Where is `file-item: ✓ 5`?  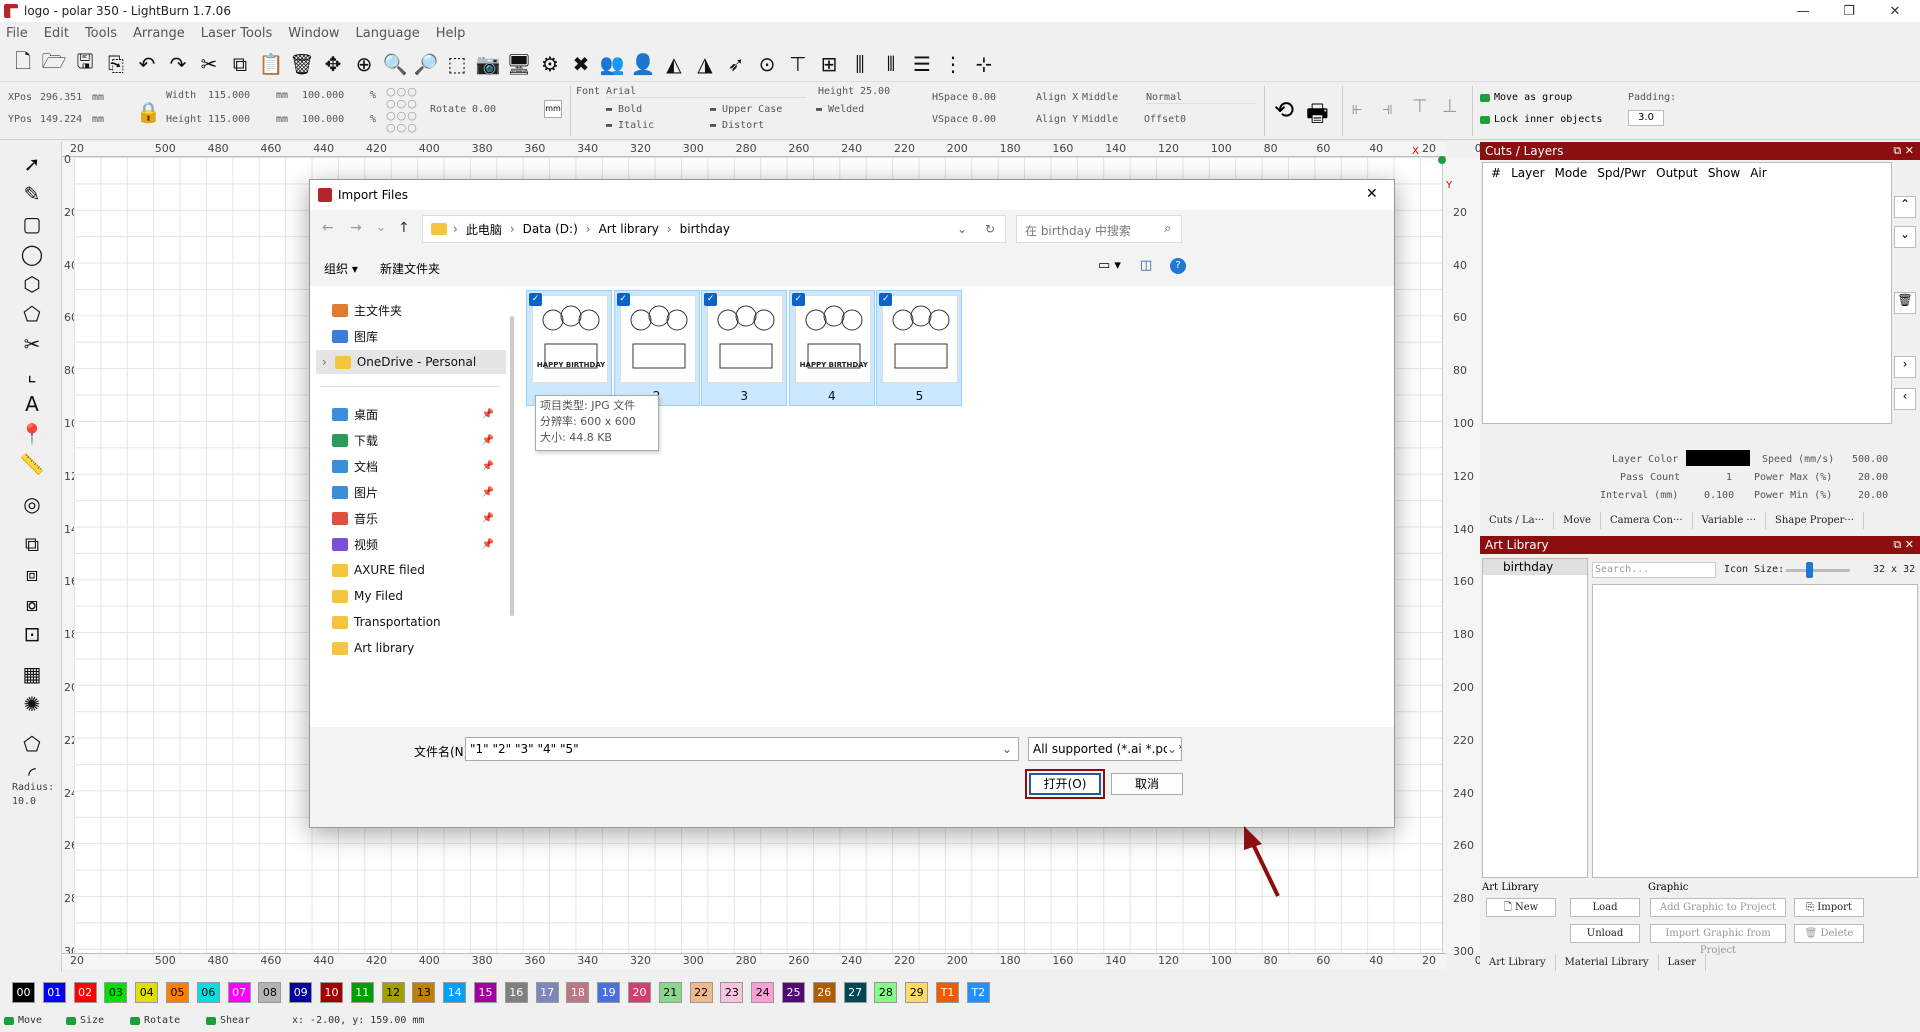
file-item: ✓ 5 is located at coordinates (919, 348).